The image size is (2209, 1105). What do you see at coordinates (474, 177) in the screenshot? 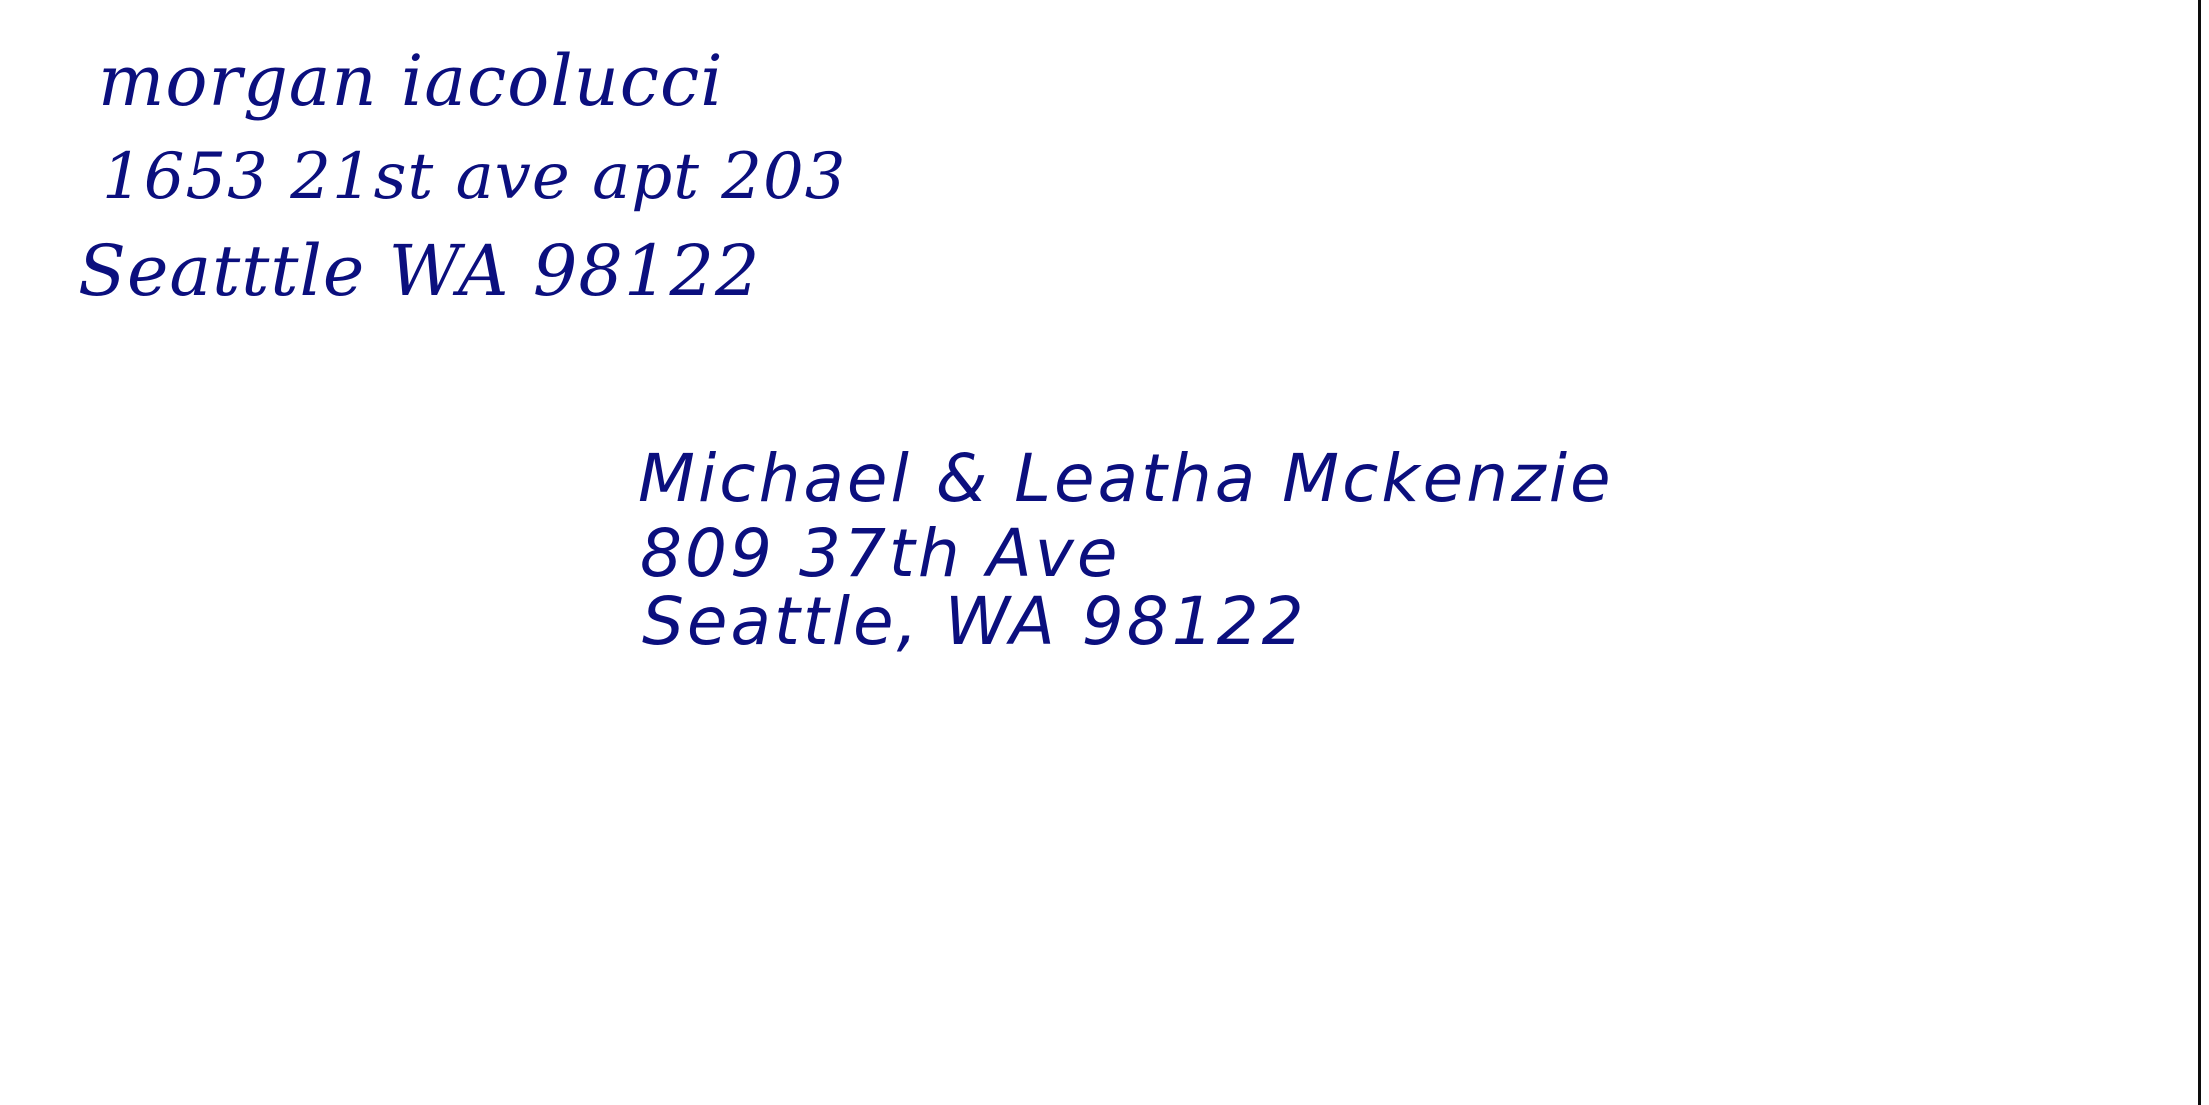
I see `return-street: 1653 21st ave apt 203` at bounding box center [474, 177].